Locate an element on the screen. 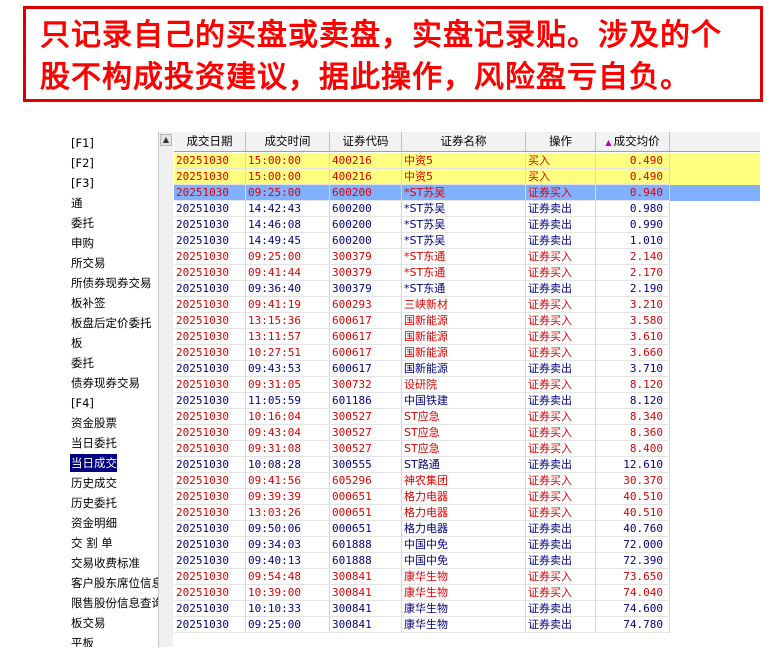 Image resolution: width=781 pixels, height=668 pixels. table-row: 20251030 14:42:43 600200 *ST苏吴 证券卖出 0.980 is located at coordinates (467, 209).